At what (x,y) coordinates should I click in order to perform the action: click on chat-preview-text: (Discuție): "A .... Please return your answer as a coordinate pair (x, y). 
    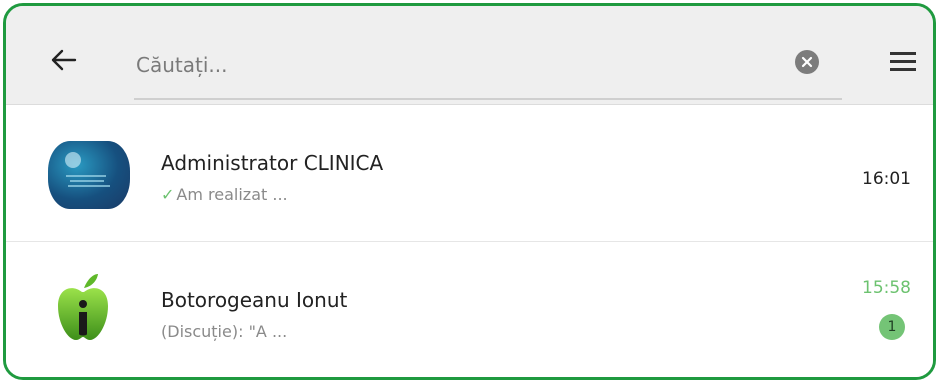
    Looking at the image, I should click on (224, 331).